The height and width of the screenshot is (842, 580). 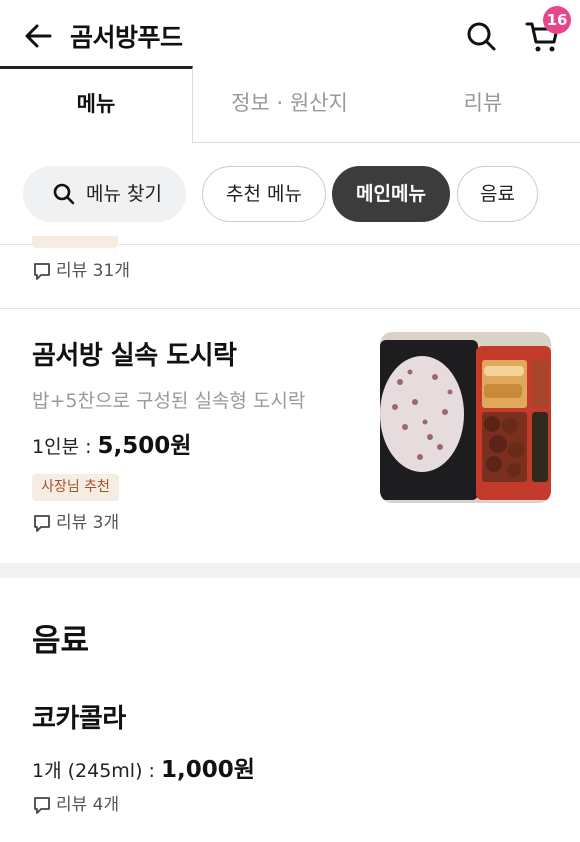 I want to click on tab-reviews: 리뷰, so click(x=483, y=104).